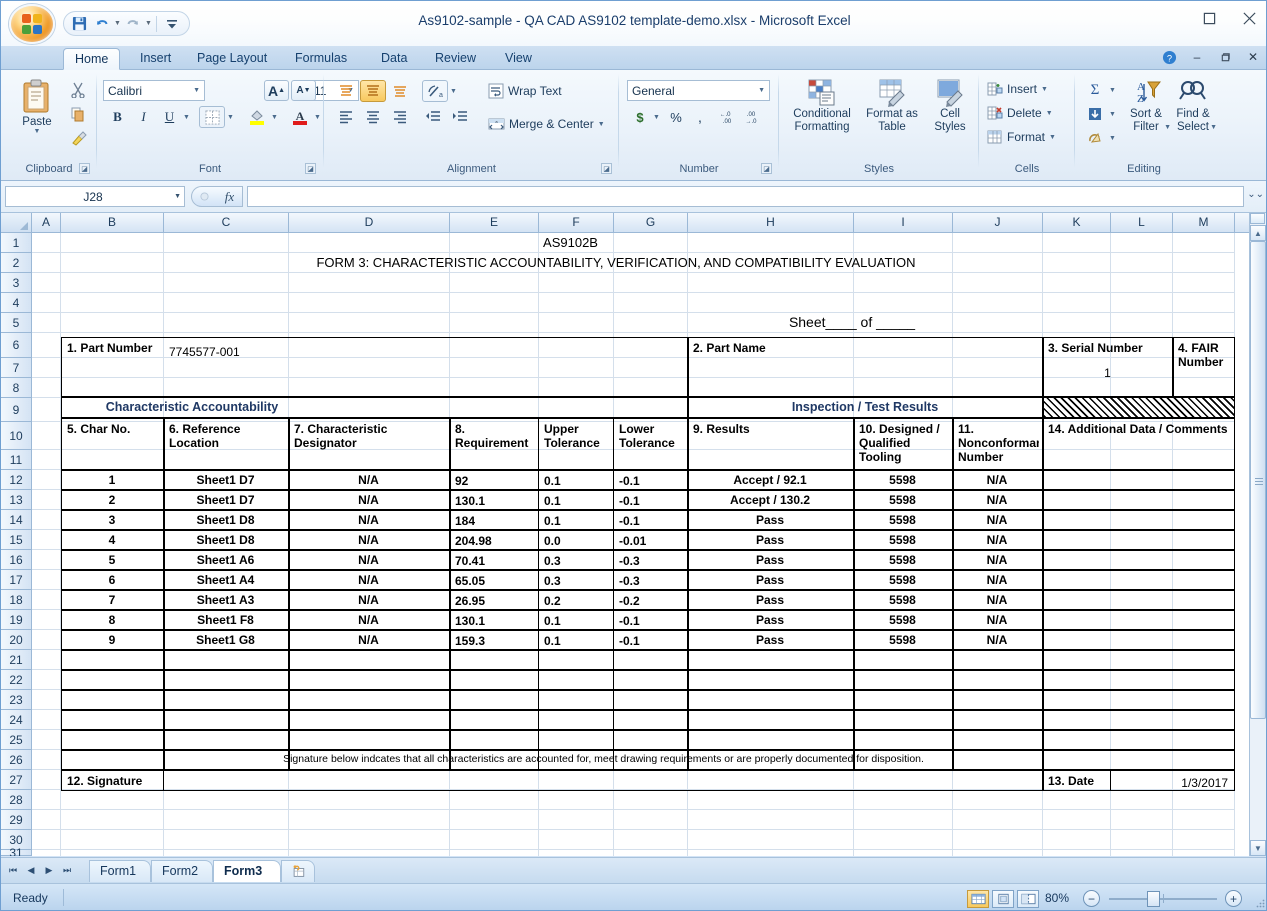 This screenshot has width=1267, height=911. What do you see at coordinates (16, 720) in the screenshot?
I see `row-header-24: 24` at bounding box center [16, 720].